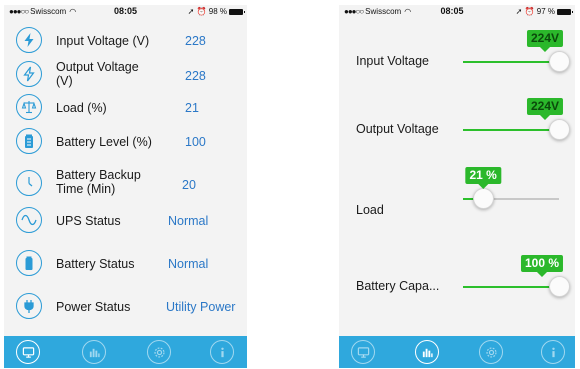  I want to click on list-item-battery-level: Battery Level (%) 100, so click(125, 141).